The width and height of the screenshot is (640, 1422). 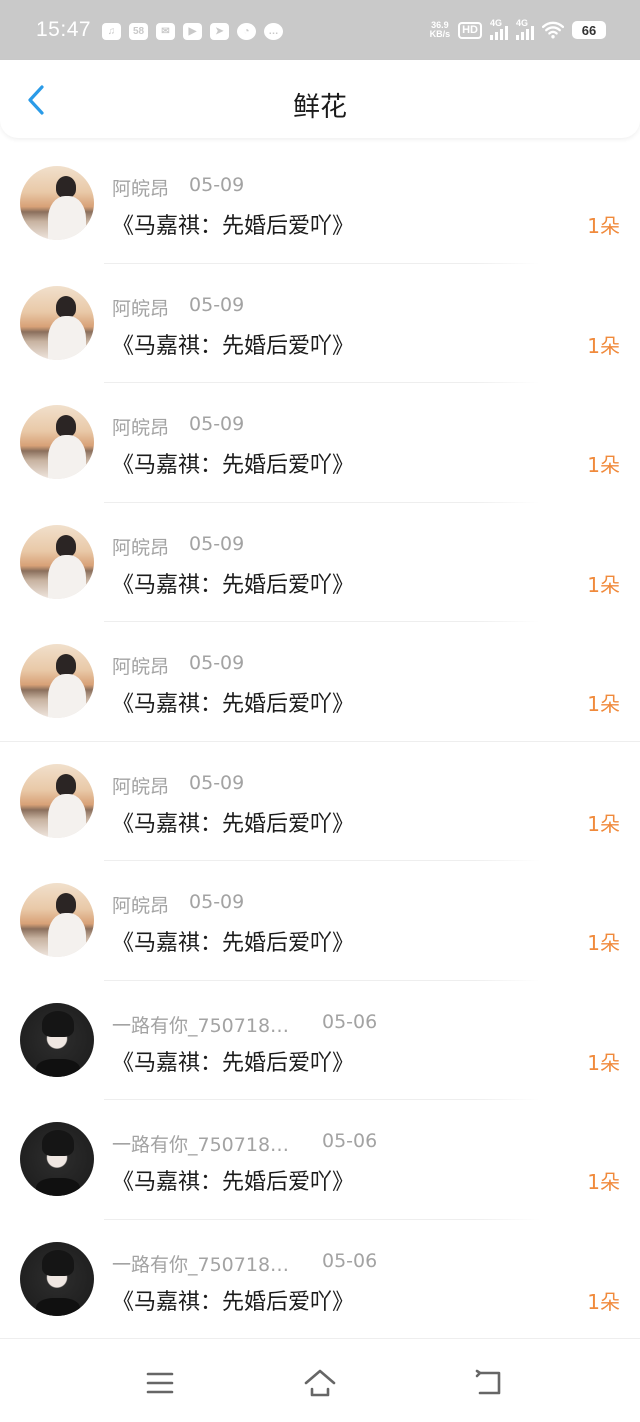 What do you see at coordinates (496, 23) in the screenshot?
I see `network-type-1: 4G` at bounding box center [496, 23].